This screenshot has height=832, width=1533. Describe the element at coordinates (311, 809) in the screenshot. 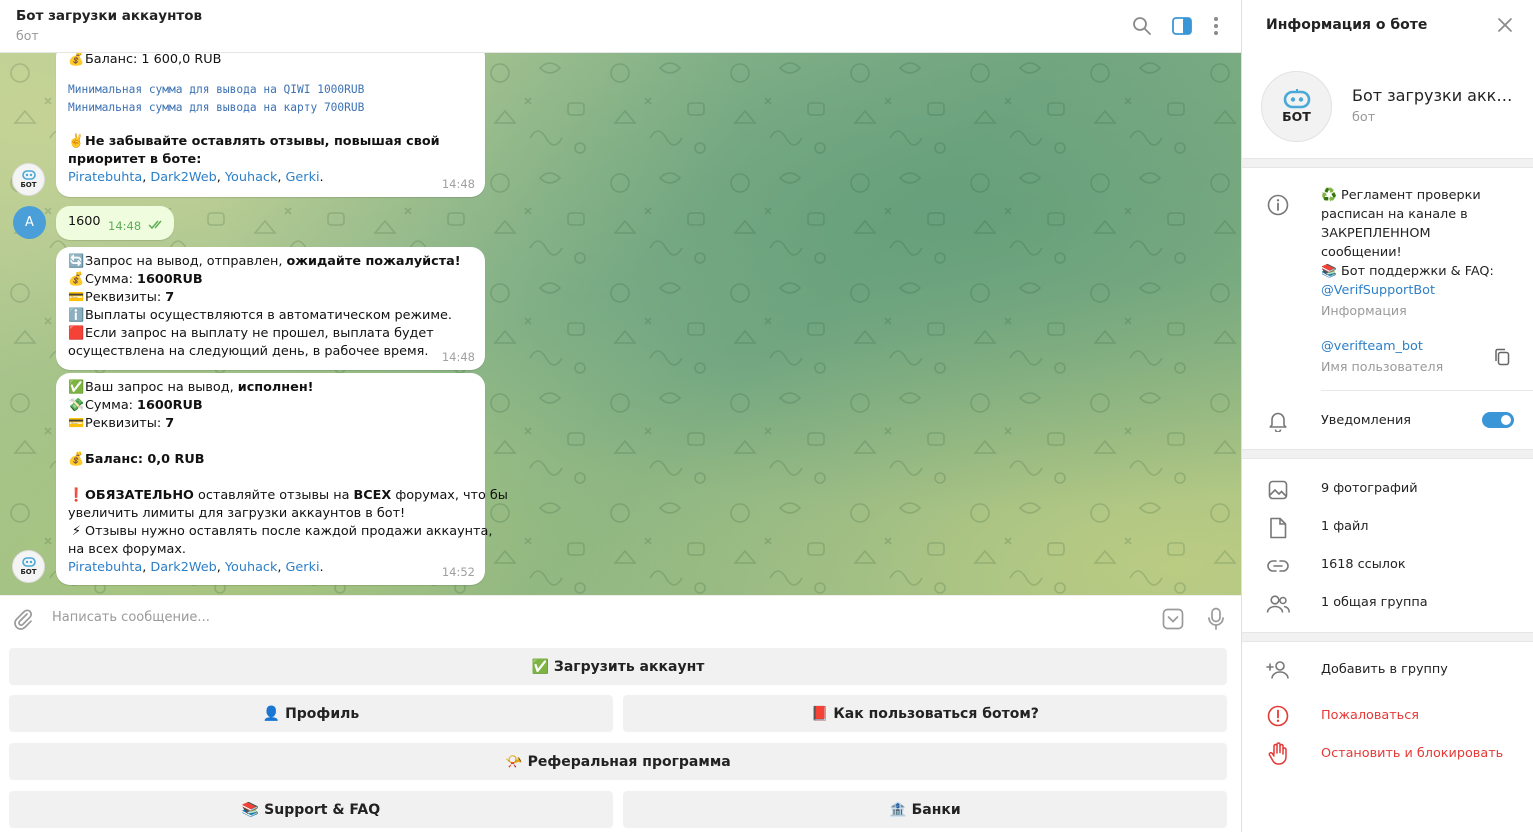

I see `support-faq-button: 📚 Support & FAQ` at that location.